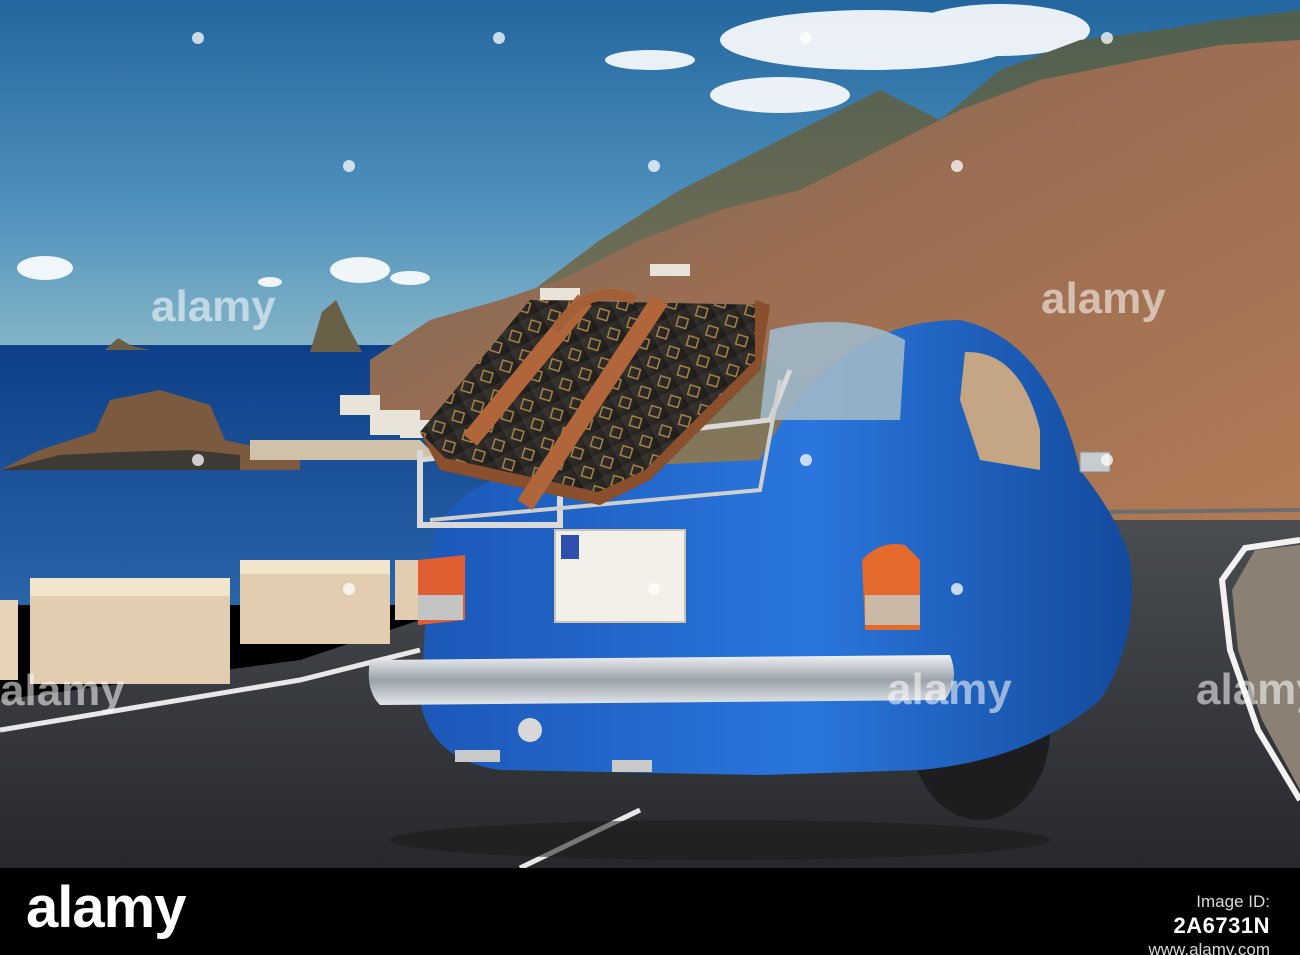 The image size is (1300, 955). I want to click on site-url: www.alamy.com, so click(1209, 947).